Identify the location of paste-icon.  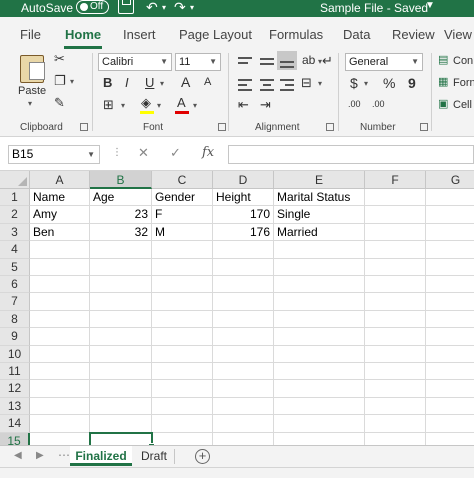
(32, 69).